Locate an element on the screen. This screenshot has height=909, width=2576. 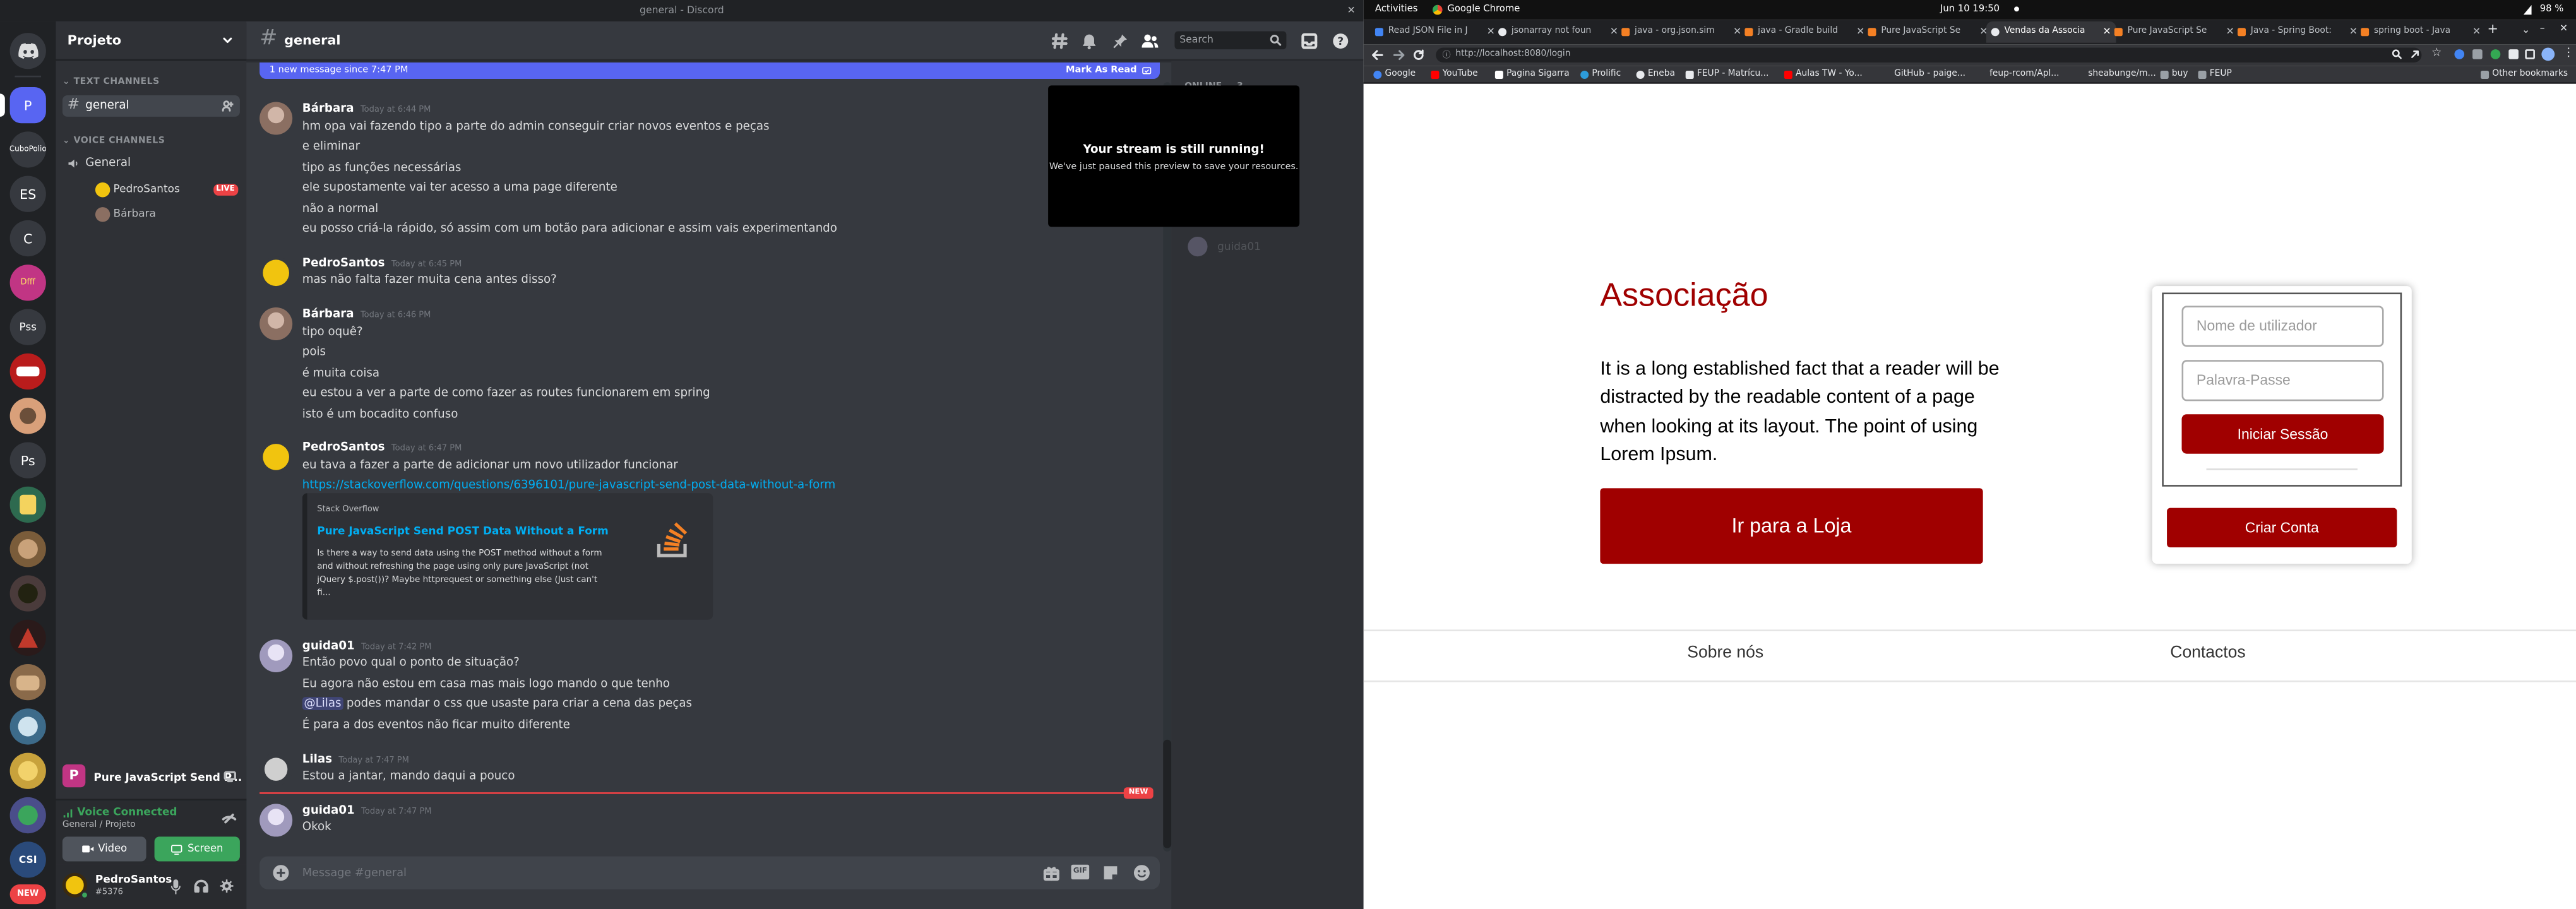
browser-tab: Read JSON File in J ✕ is located at coordinates (1435, 32).